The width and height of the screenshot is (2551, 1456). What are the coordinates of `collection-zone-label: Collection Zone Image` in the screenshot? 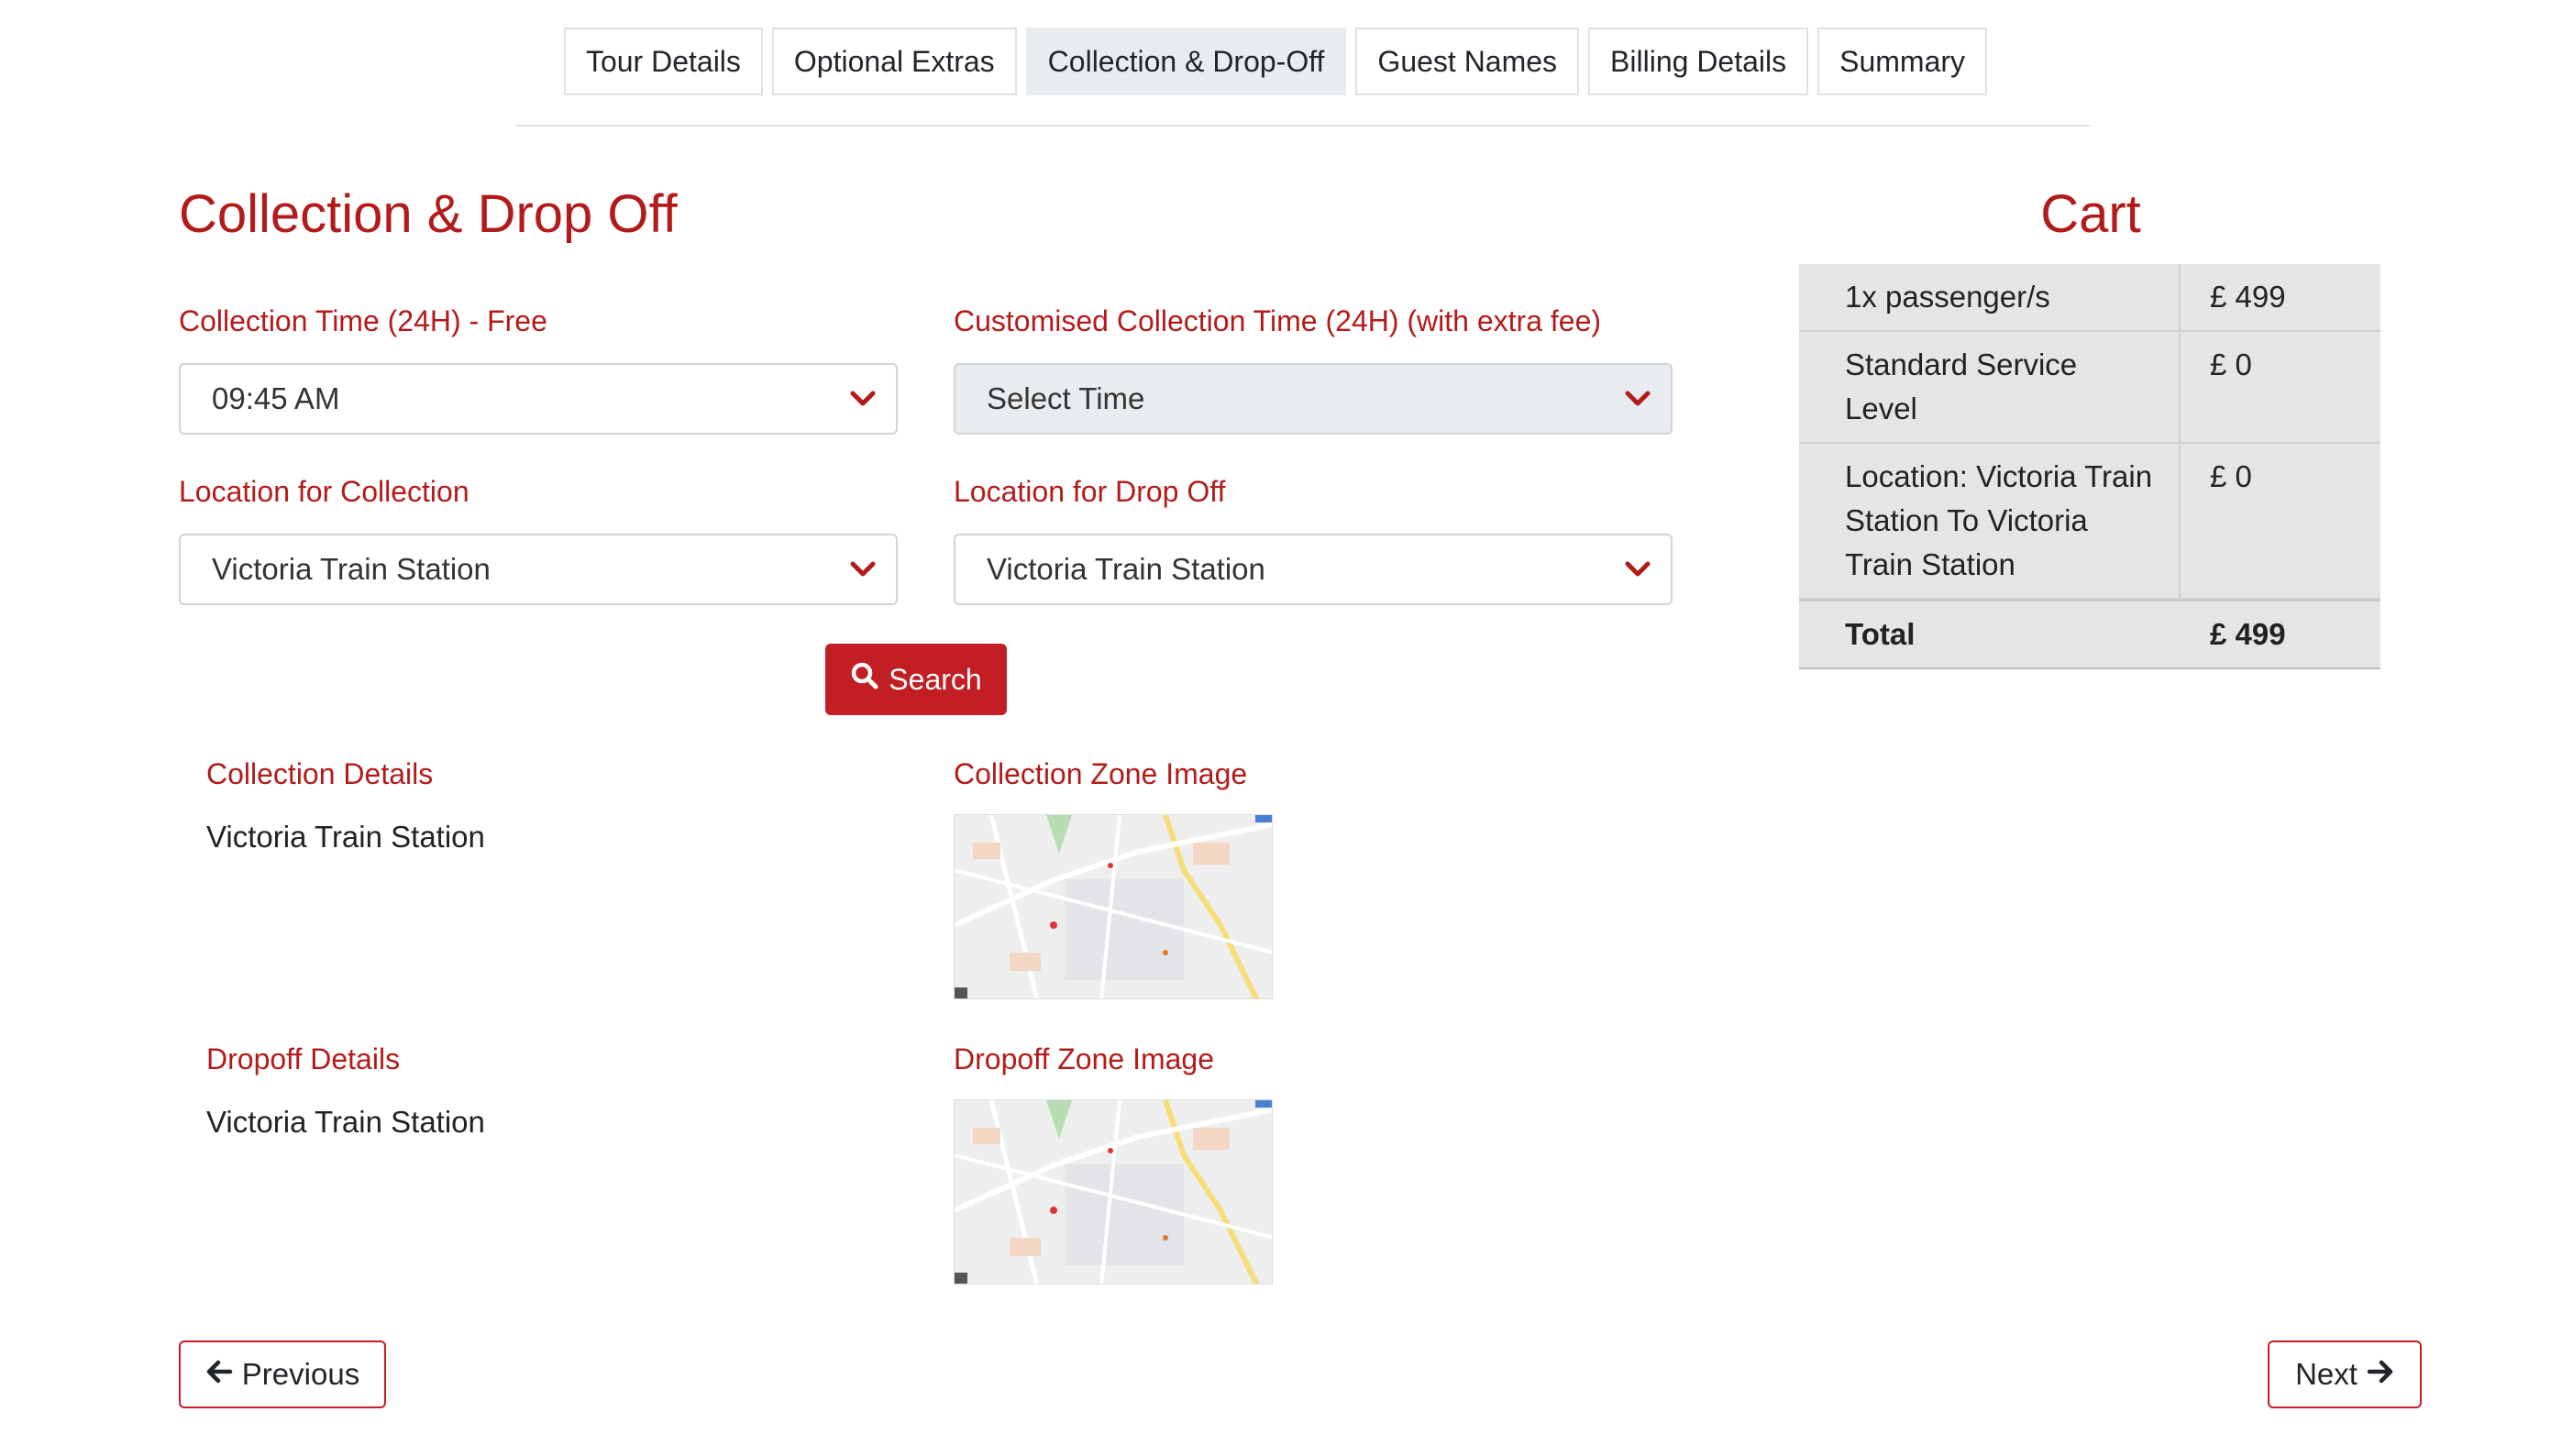 It's located at (1101, 773).